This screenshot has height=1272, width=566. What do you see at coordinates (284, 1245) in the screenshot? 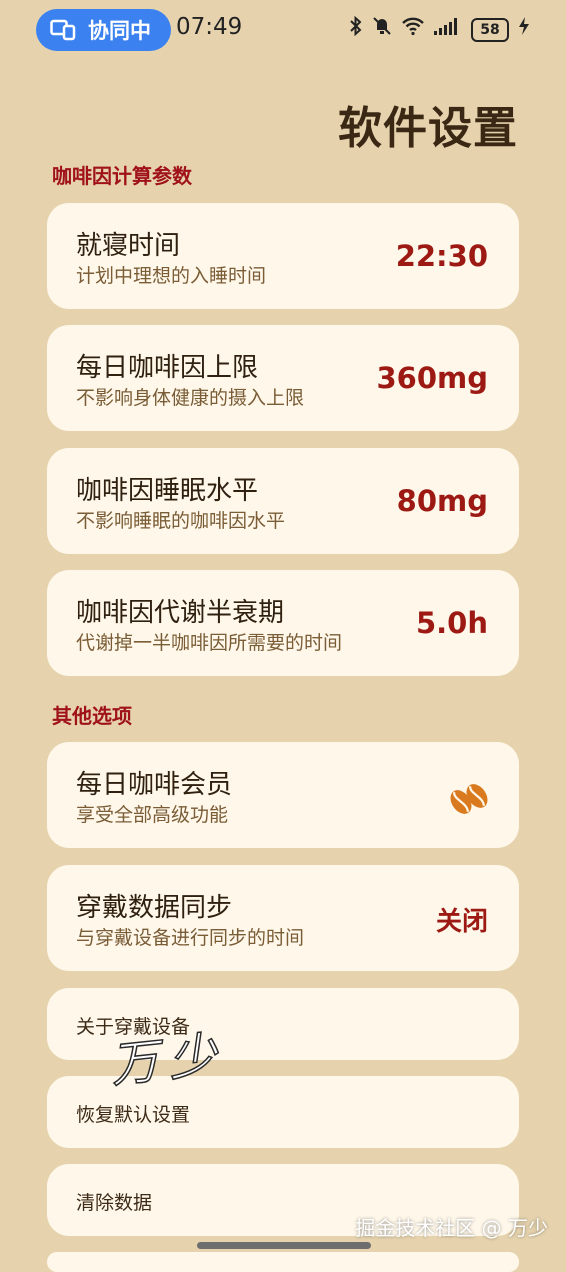
I see `home-indicator` at bounding box center [284, 1245].